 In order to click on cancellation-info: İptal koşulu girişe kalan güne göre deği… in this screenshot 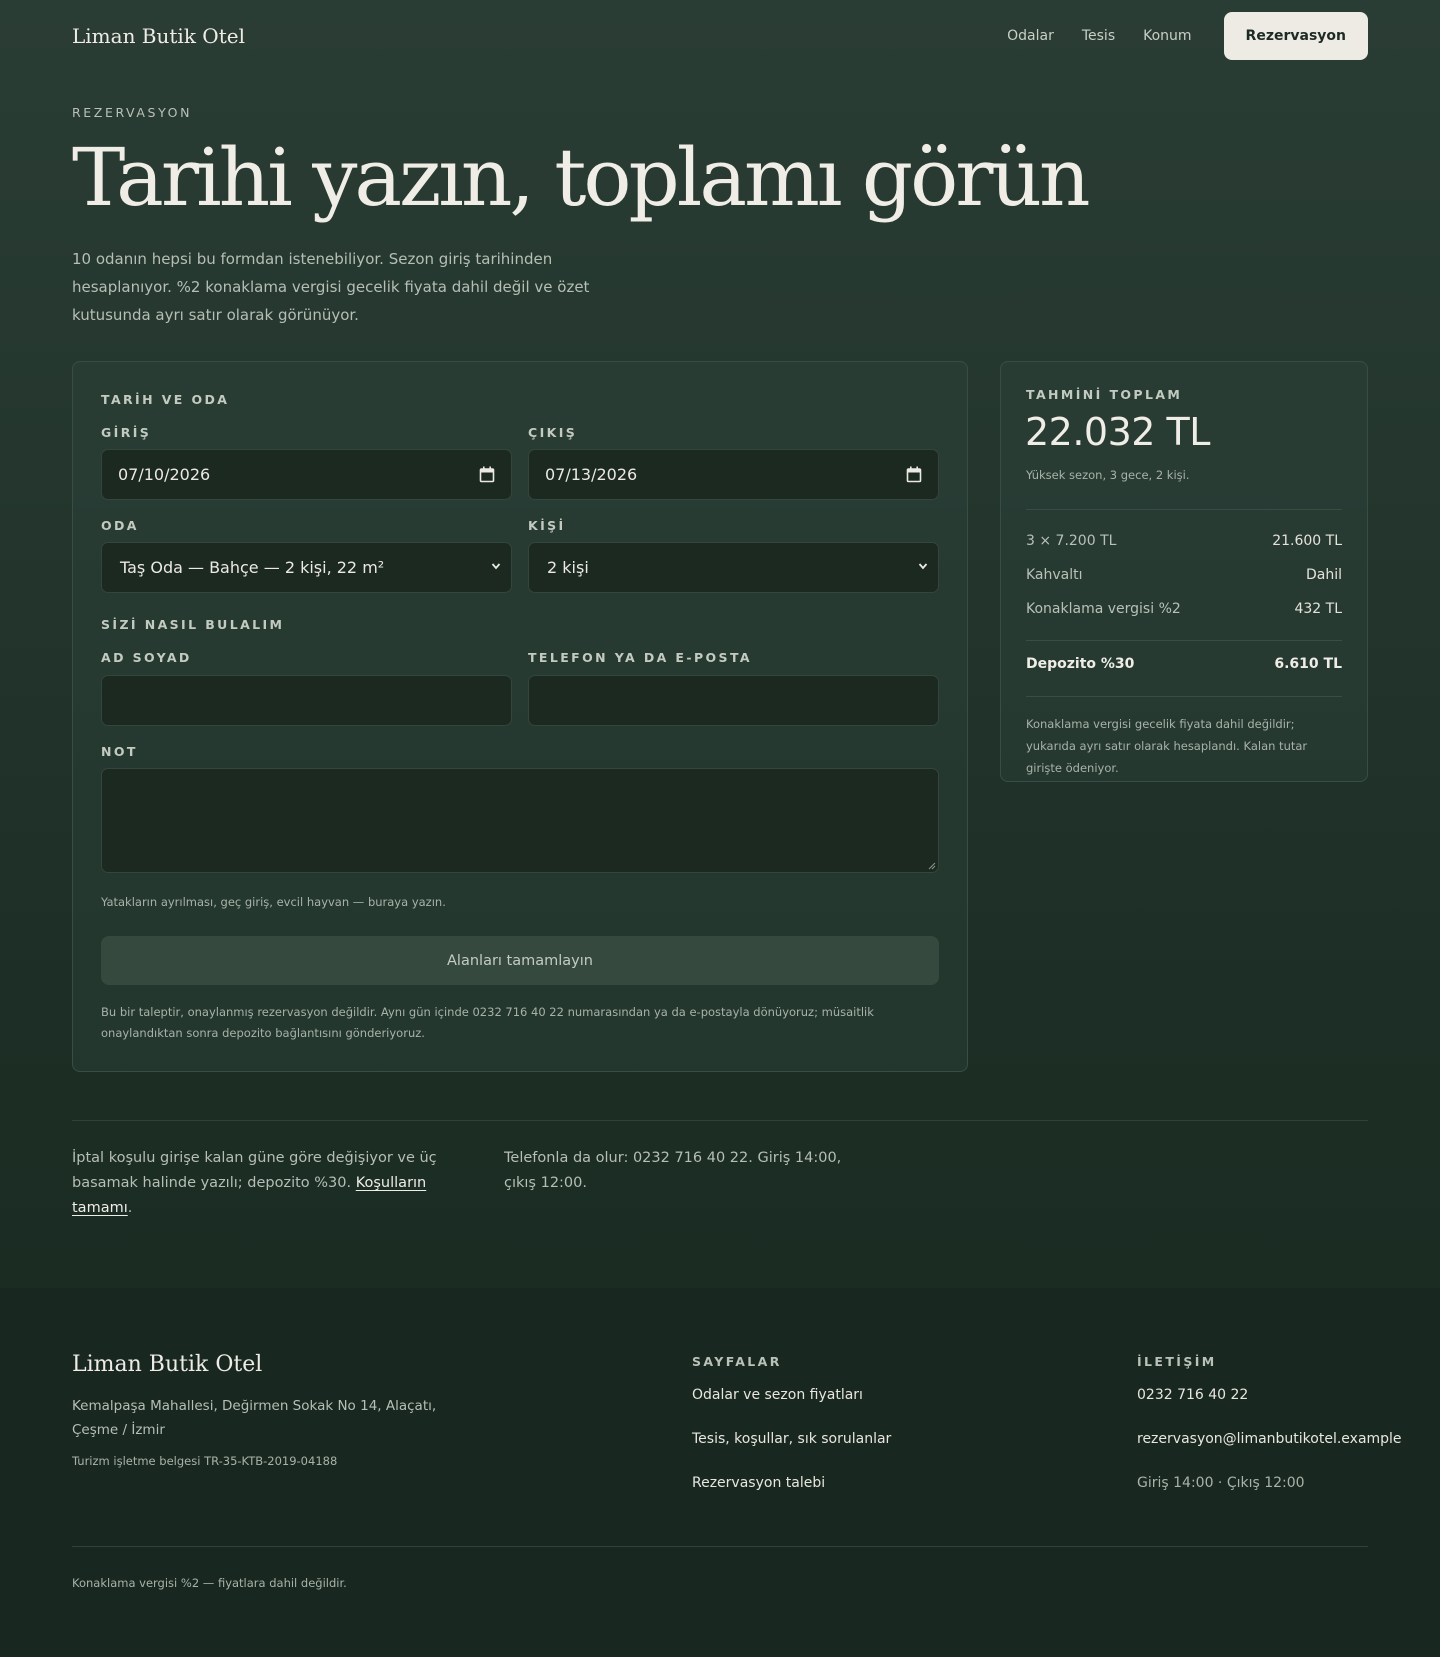, I will do `click(272, 1183)`.